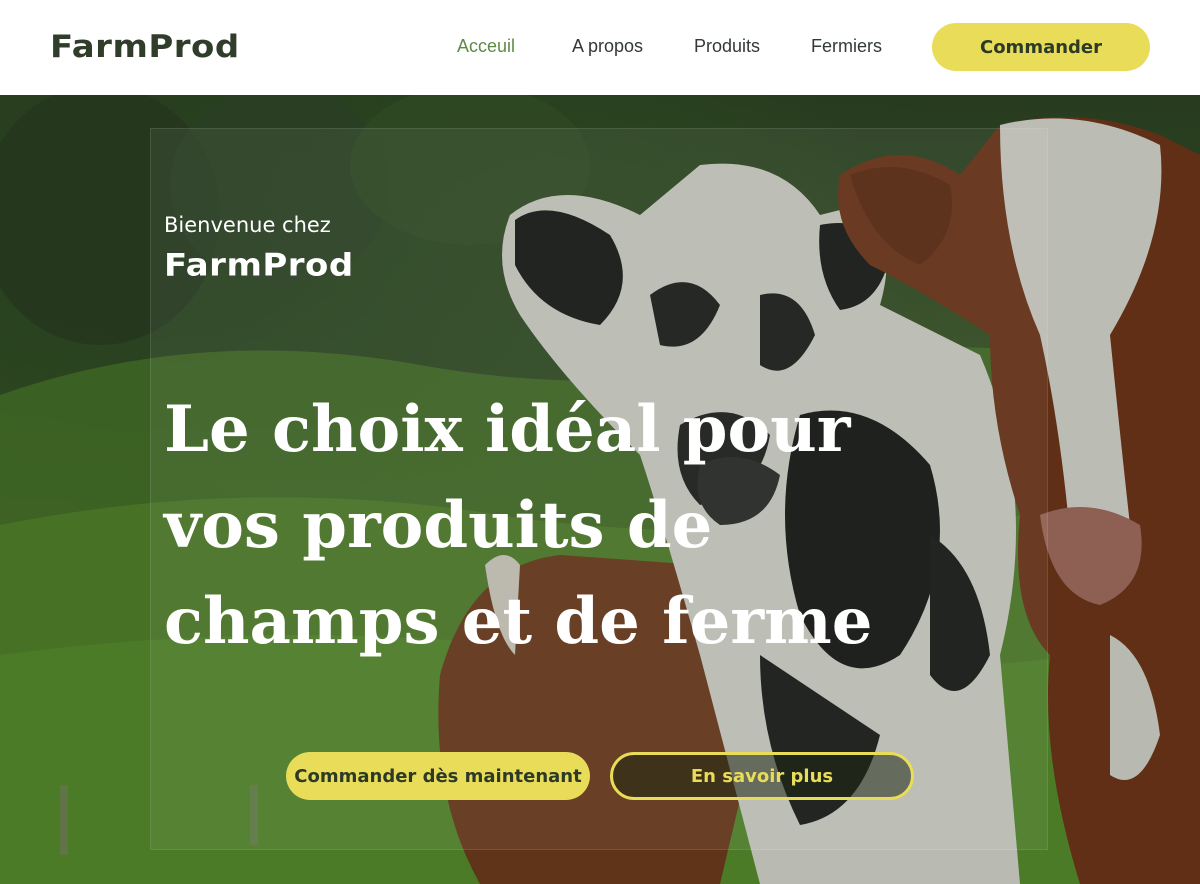  Describe the element at coordinates (727, 46) in the screenshot. I see `nav-link-produits: Produits` at that location.